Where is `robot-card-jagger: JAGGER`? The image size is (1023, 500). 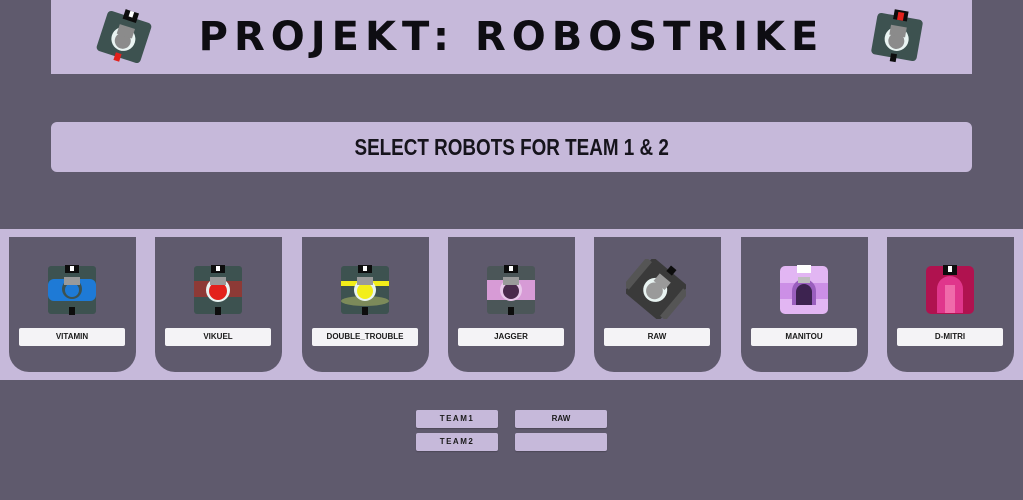 robot-card-jagger: JAGGER is located at coordinates (511, 304).